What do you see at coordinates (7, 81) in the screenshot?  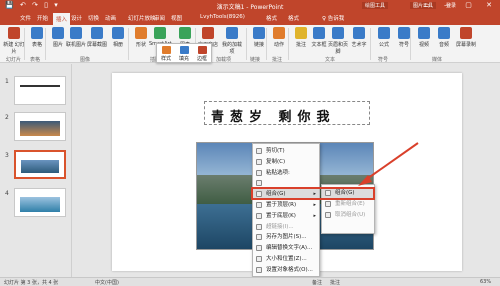 I see `thumb-number-0: 1` at bounding box center [7, 81].